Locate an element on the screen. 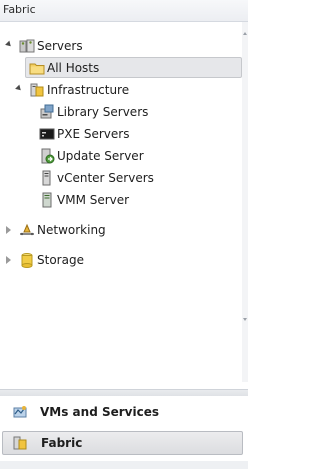 The image size is (320, 469). tree-node-servers: Servers is located at coordinates (120, 46).